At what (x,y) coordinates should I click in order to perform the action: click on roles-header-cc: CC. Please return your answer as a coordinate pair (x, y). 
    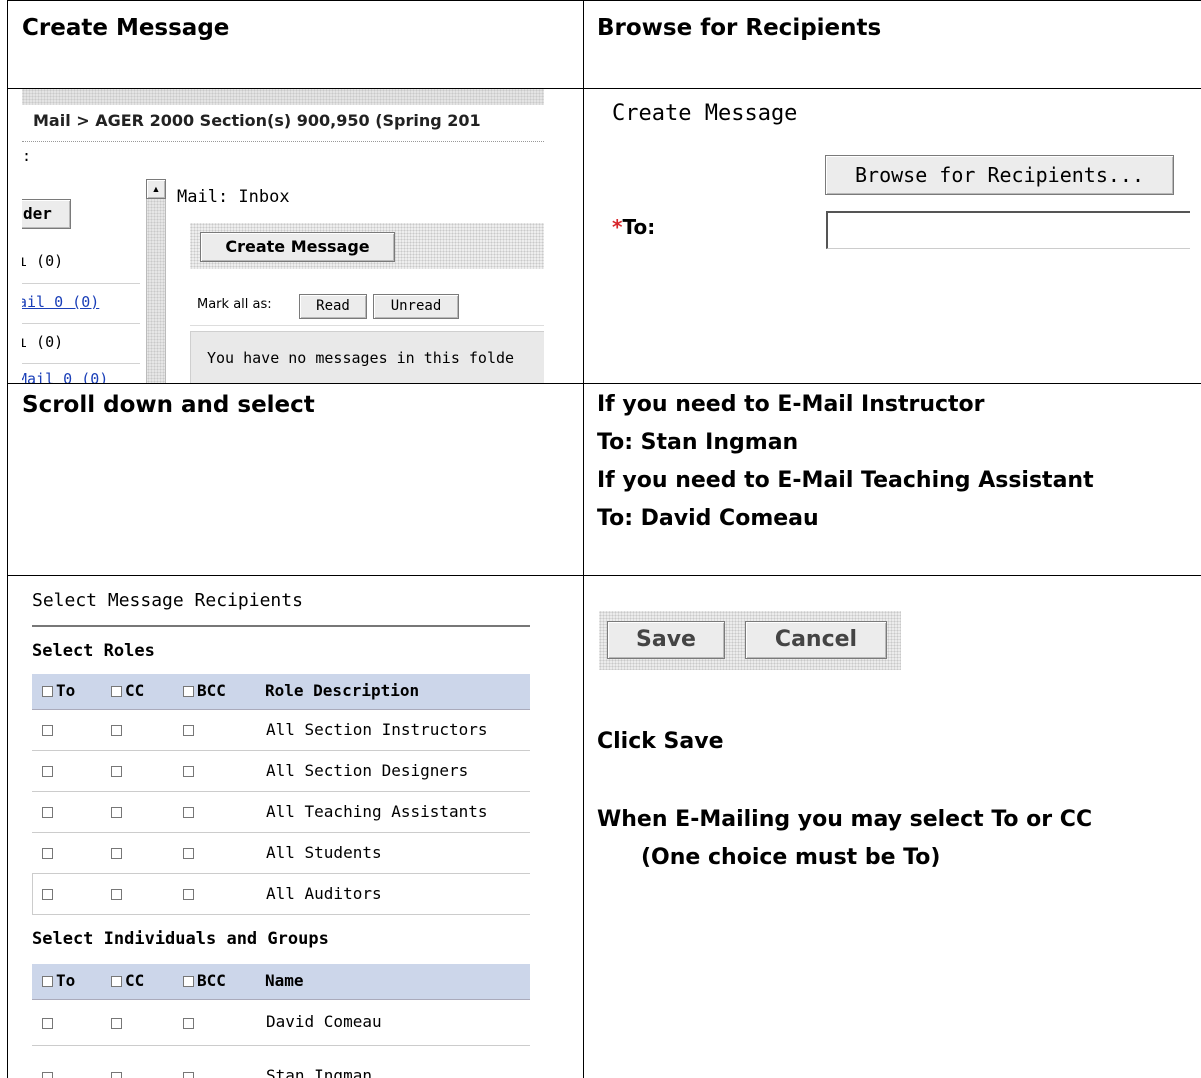
    Looking at the image, I should click on (135, 690).